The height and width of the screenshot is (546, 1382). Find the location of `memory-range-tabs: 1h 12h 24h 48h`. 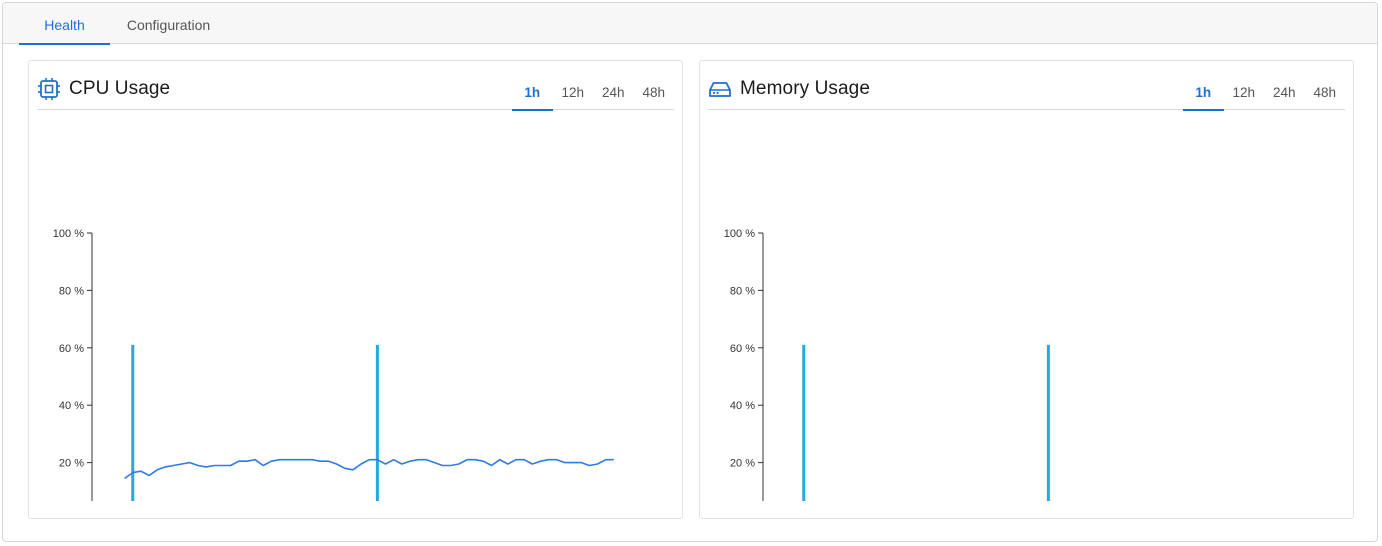

memory-range-tabs: 1h 12h 24h 48h is located at coordinates (1264, 95).